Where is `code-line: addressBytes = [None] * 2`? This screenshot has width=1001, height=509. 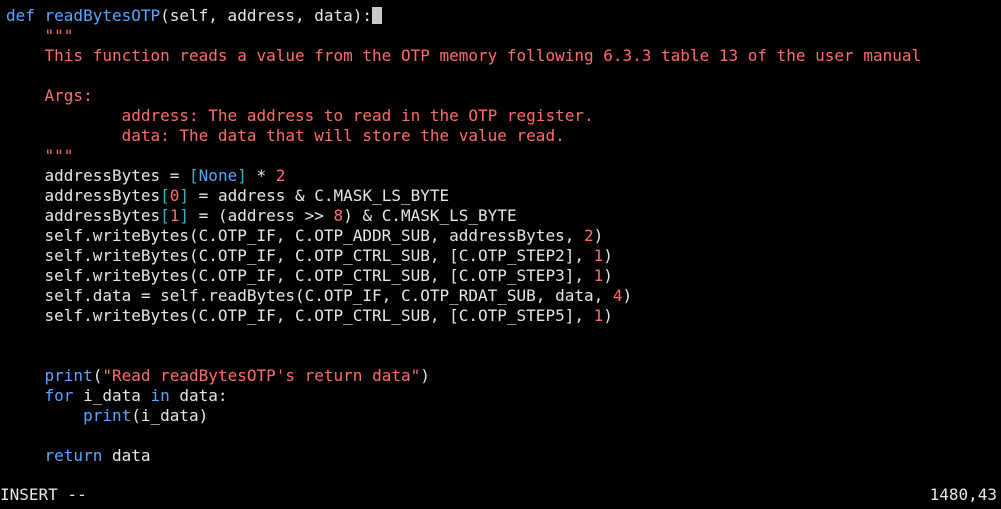
code-line: addressBytes = [None] * 2 is located at coordinates (146, 176).